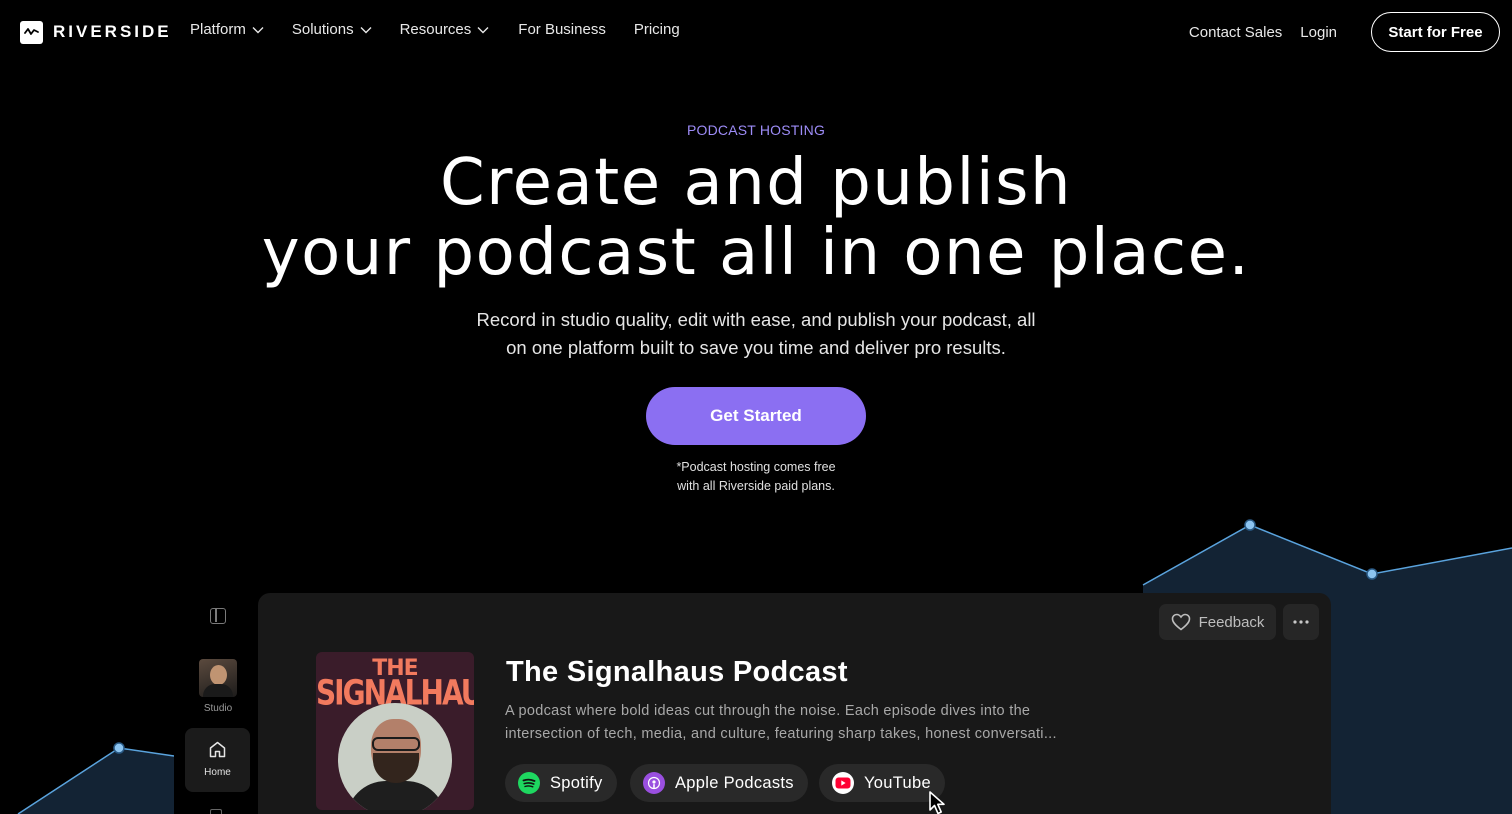 This screenshot has height=814, width=1512. Describe the element at coordinates (756, 467) in the screenshot. I see `pricing-footnote-line-1: *Podcast hosting comes free` at that location.